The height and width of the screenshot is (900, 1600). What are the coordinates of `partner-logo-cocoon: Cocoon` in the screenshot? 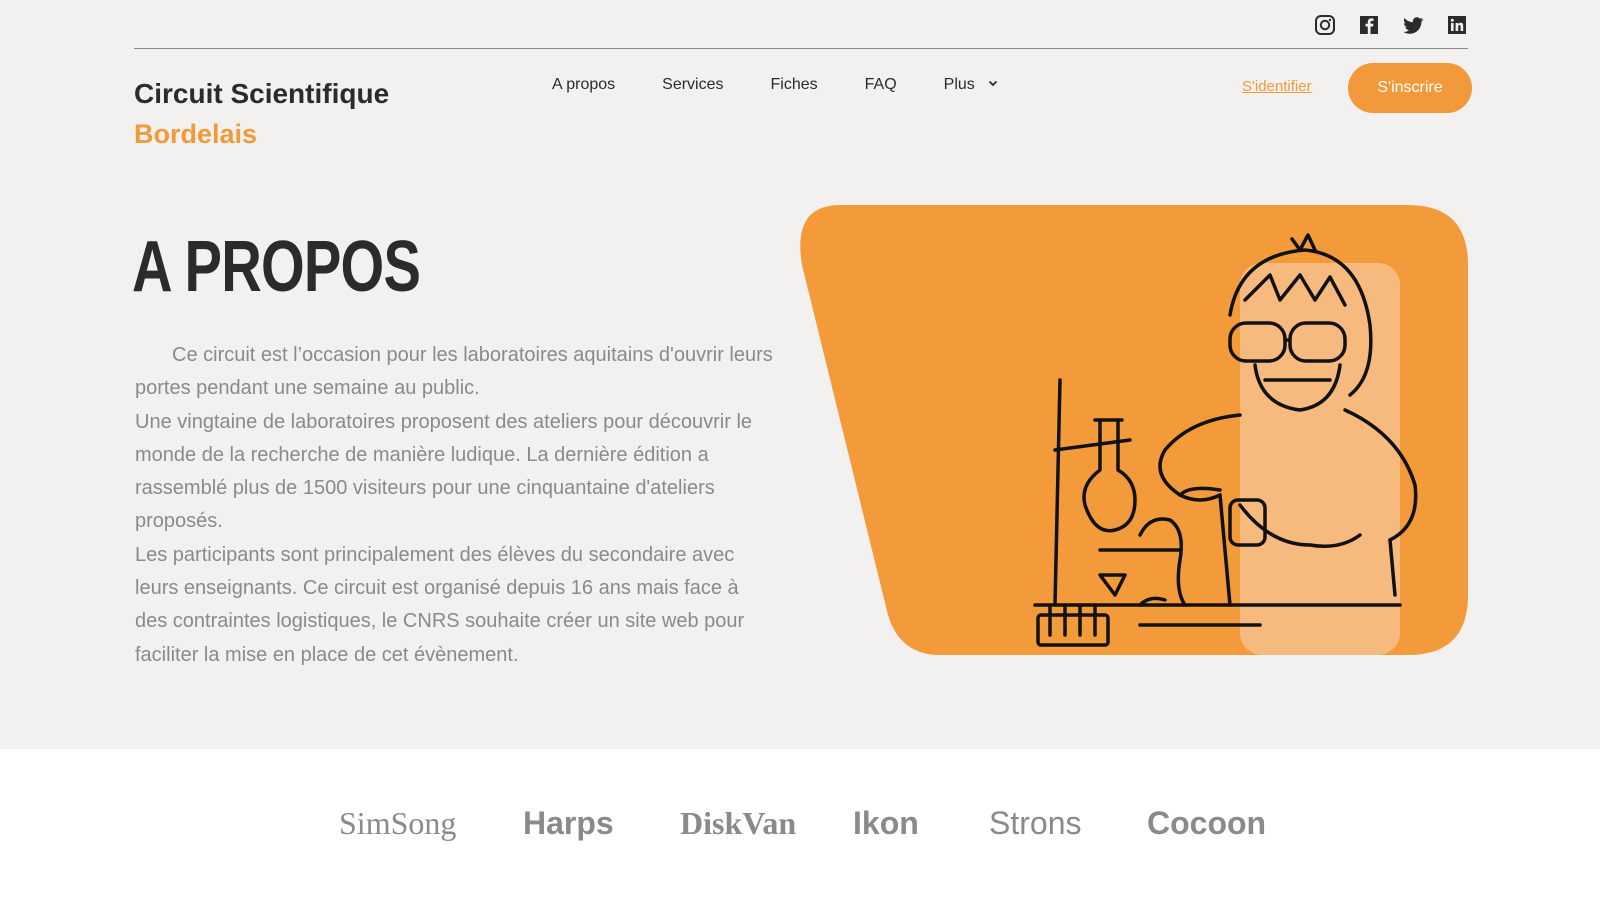 It's located at (1207, 823).